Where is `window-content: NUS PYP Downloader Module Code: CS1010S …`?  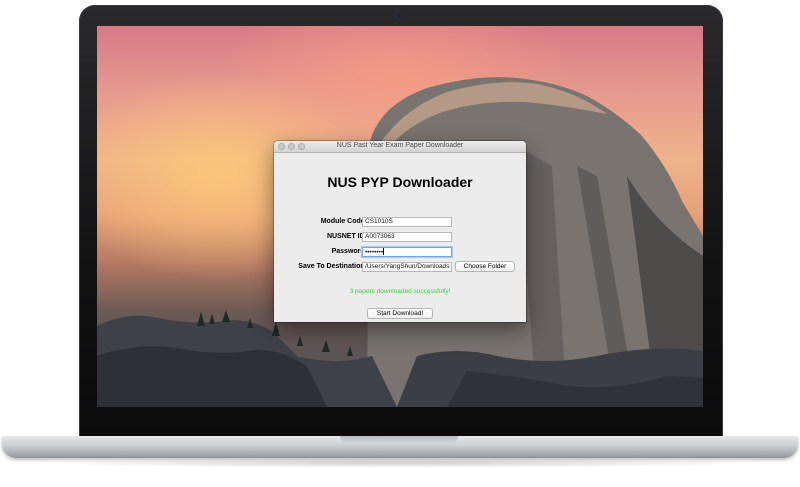
window-content: NUS PYP Downloader Module Code: CS1010S … is located at coordinates (400, 237).